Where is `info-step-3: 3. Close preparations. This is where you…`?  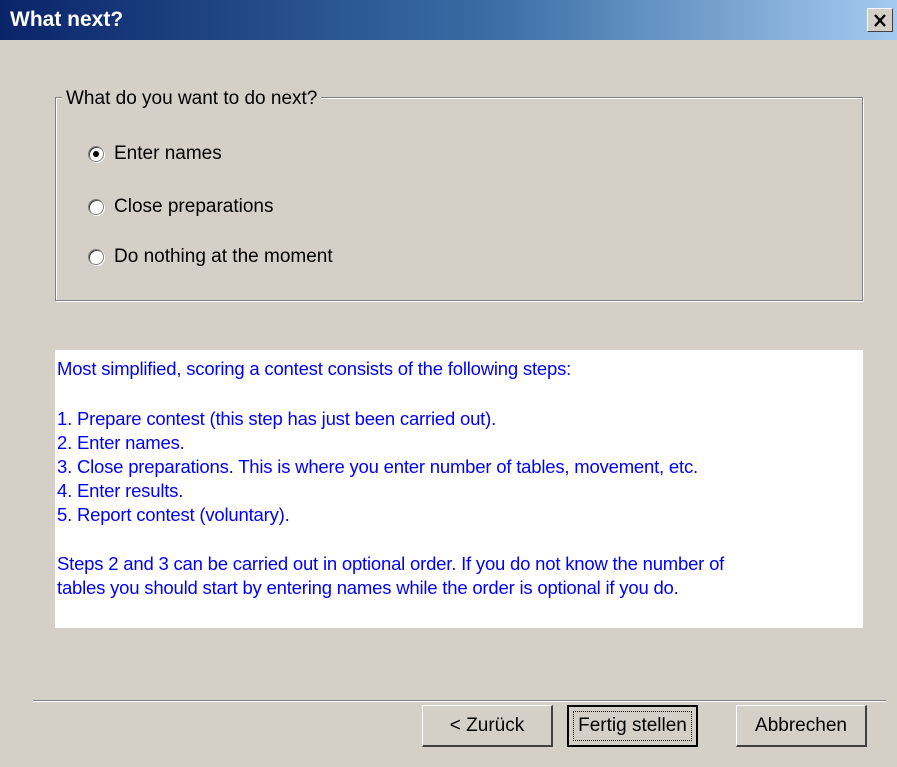
info-step-3: 3. Close preparations. This is where you… is located at coordinates (377, 466).